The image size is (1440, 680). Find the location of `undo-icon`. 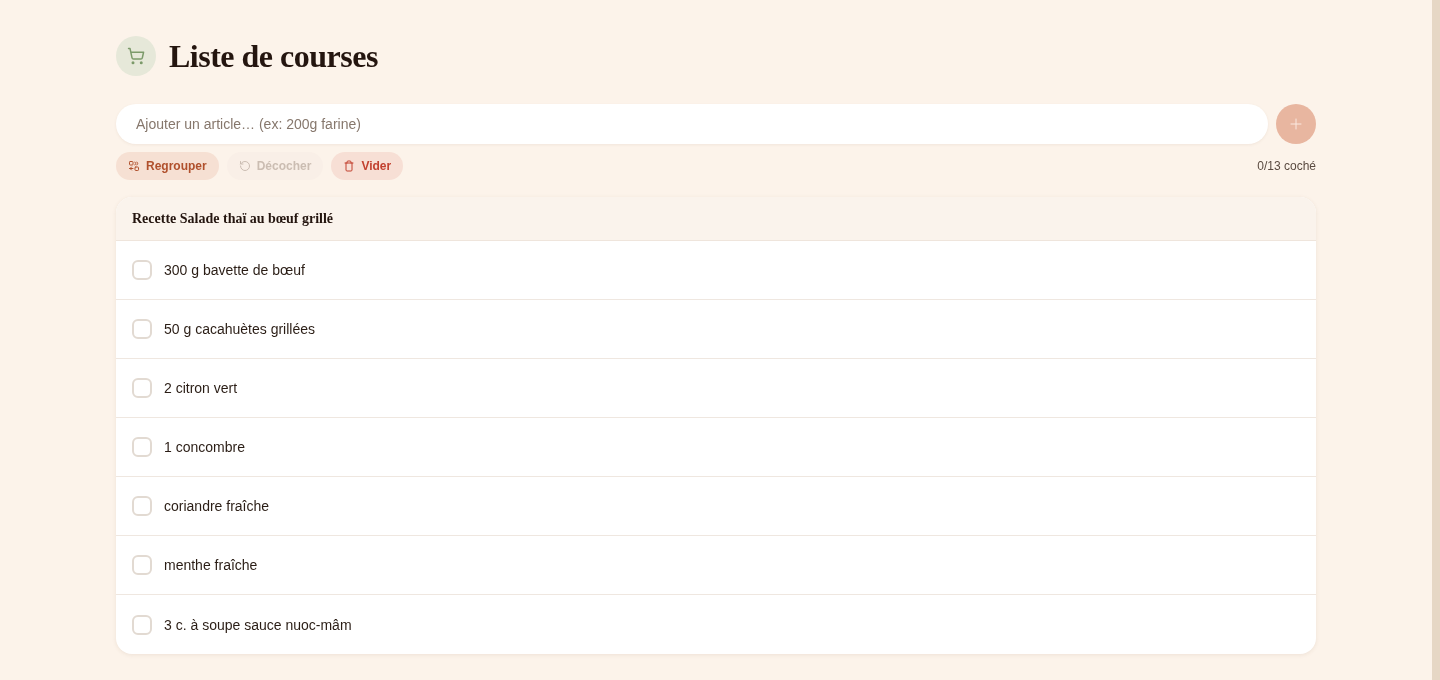

undo-icon is located at coordinates (244, 166).